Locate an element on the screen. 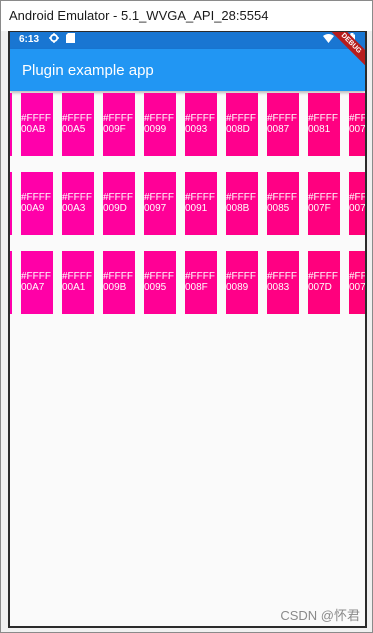 Image resolution: width=373 pixels, height=633 pixels. color-cell: #FFFF 0095 is located at coordinates (160, 282).